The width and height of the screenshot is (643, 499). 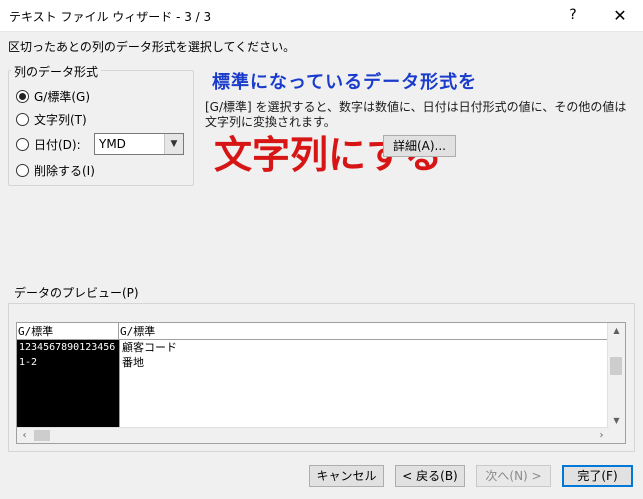 What do you see at coordinates (133, 362) in the screenshot?
I see `preview-cell: 番地` at bounding box center [133, 362].